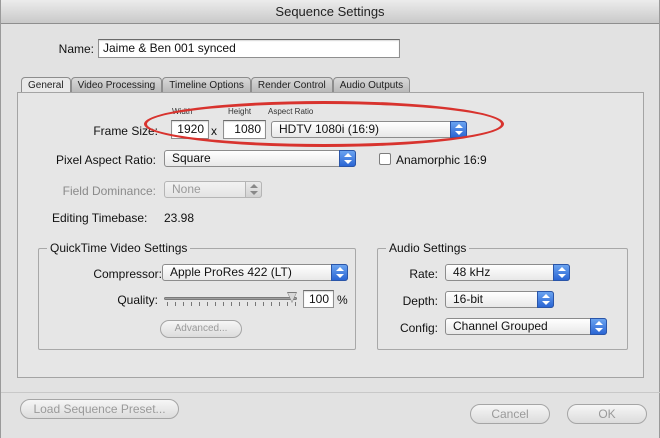 This screenshot has height=438, width=660. What do you see at coordinates (292, 297) in the screenshot?
I see `quality-slider-knob` at bounding box center [292, 297].